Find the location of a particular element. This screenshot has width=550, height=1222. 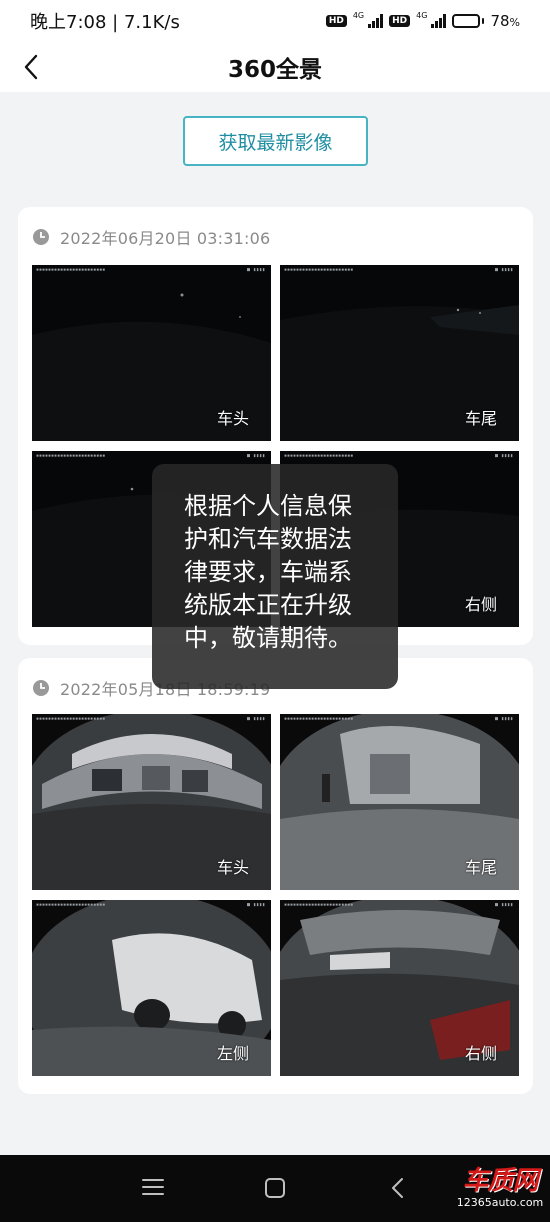

toast-line: 统版本正在升级 is located at coordinates (268, 605).